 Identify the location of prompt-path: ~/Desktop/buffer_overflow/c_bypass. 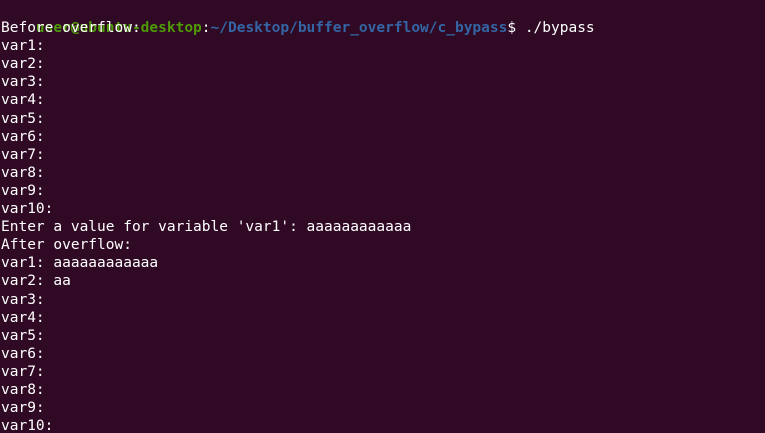
(359, 28).